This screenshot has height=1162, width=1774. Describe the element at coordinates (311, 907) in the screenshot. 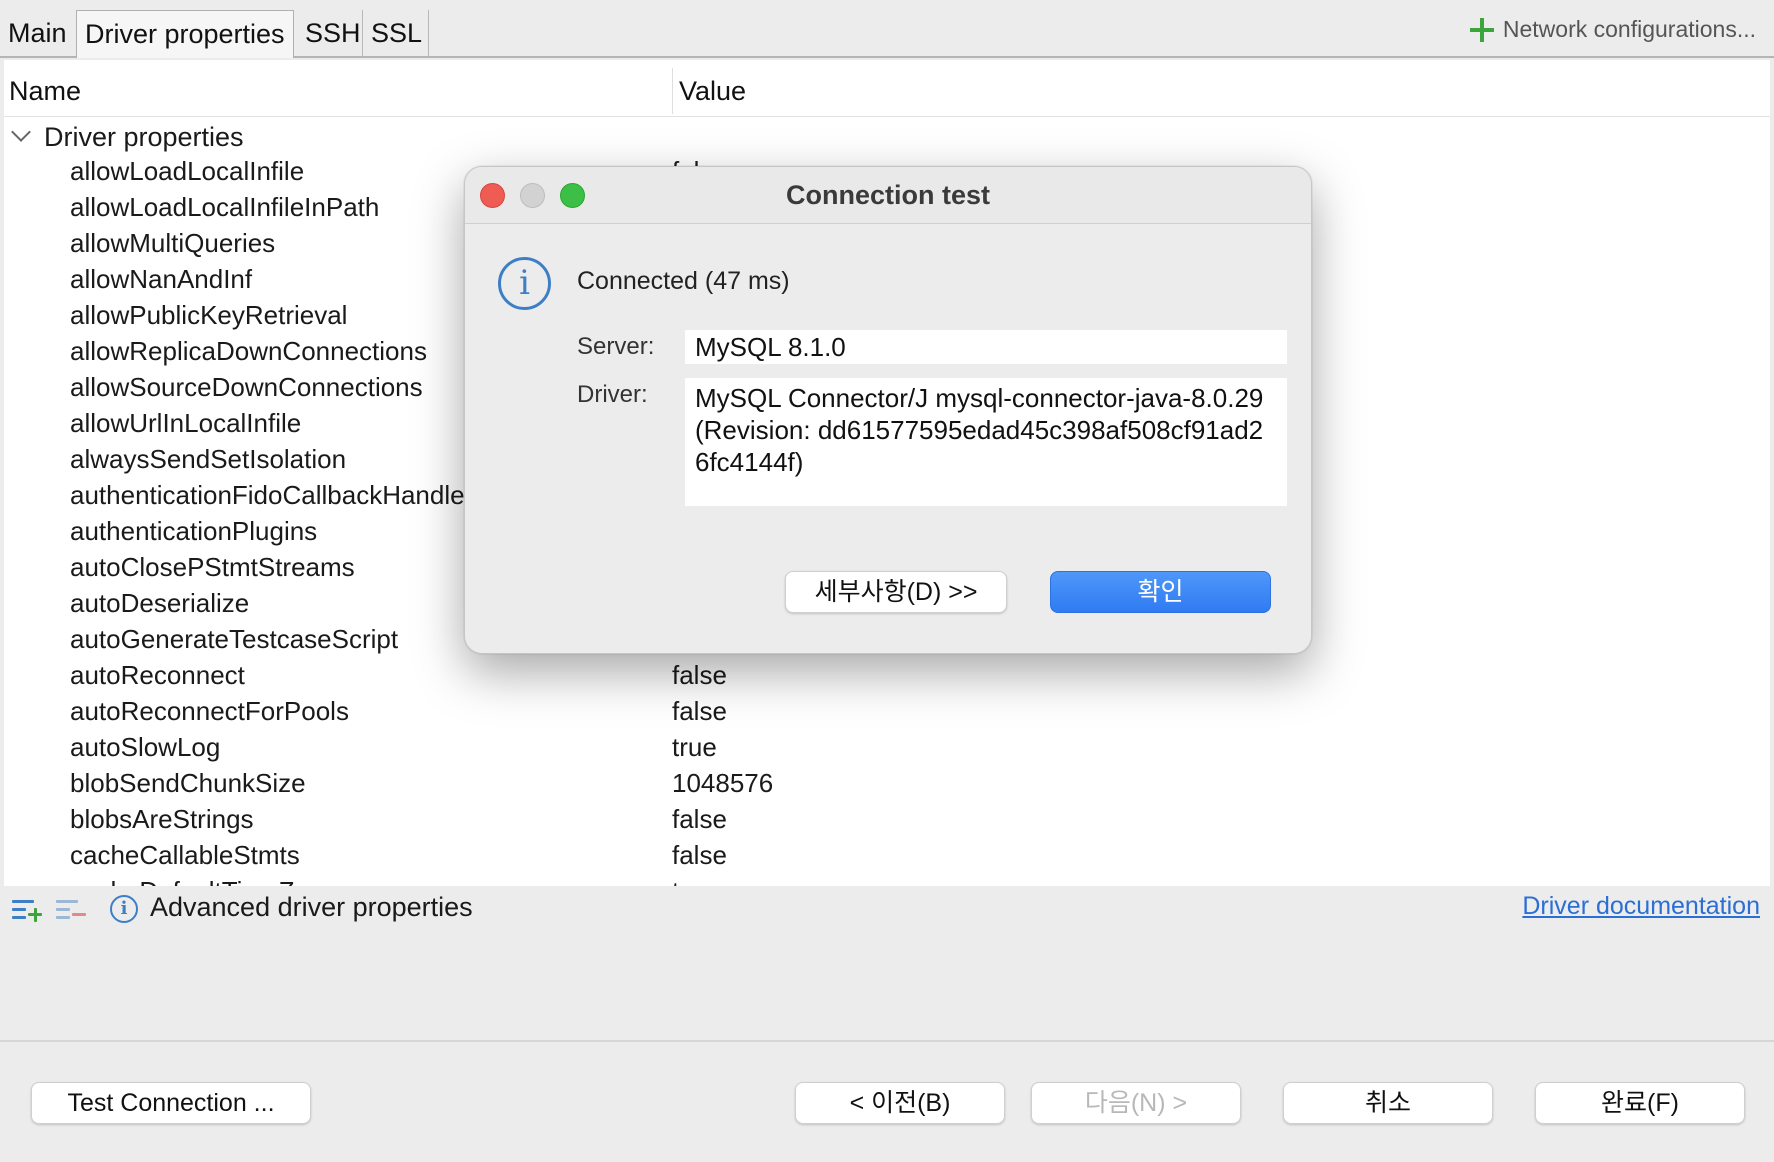

I see `advanced-driver-properties-label: Advanced driver properties` at that location.